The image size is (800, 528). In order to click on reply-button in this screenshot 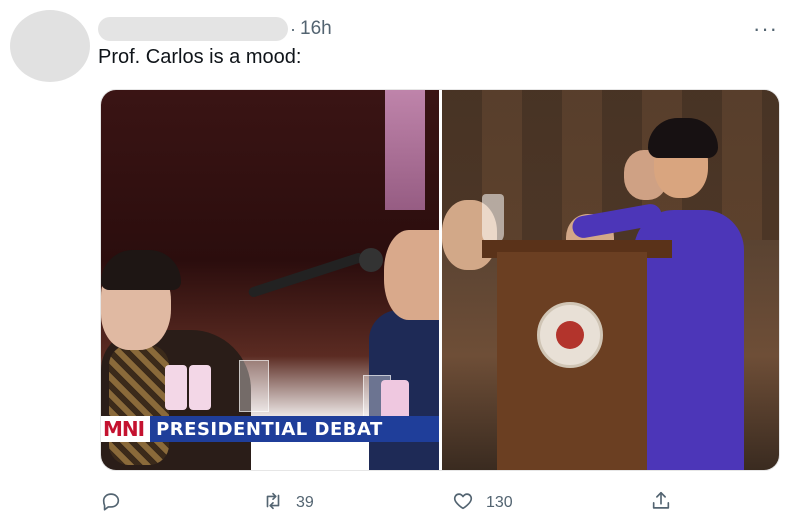, I will do `click(117, 503)`.